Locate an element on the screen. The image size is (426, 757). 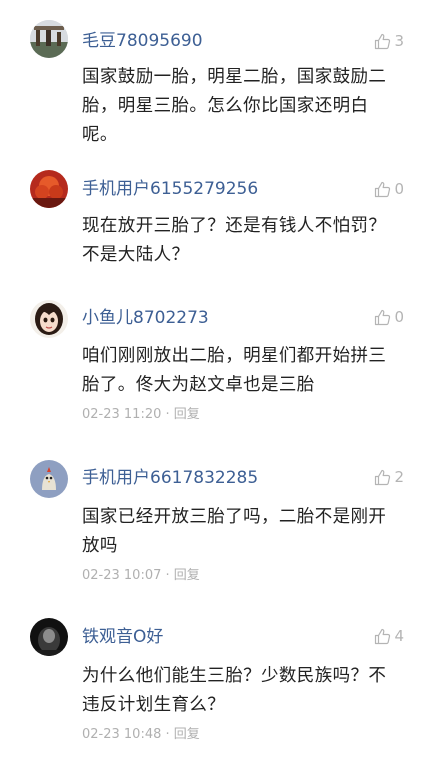
username: 毛豆78095690 is located at coordinates (142, 41).